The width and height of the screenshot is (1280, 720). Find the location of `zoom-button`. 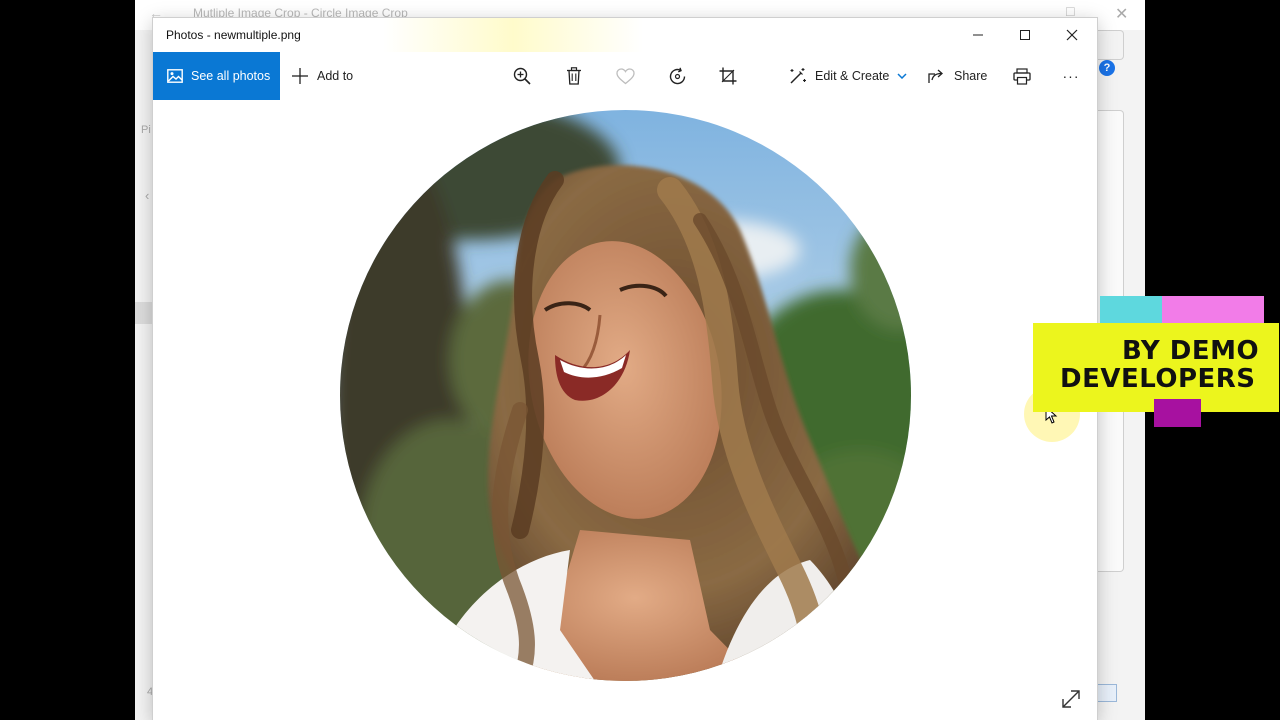

zoom-button is located at coordinates (522, 76).